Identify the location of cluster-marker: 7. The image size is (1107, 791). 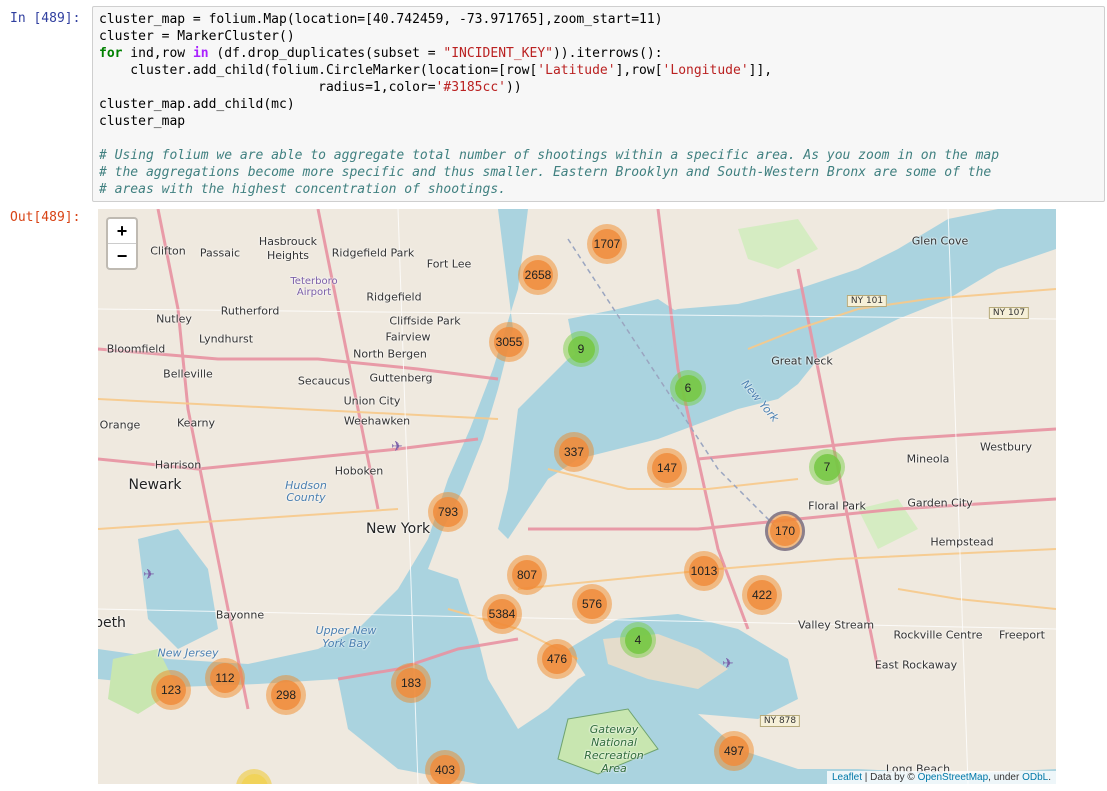
(827, 467).